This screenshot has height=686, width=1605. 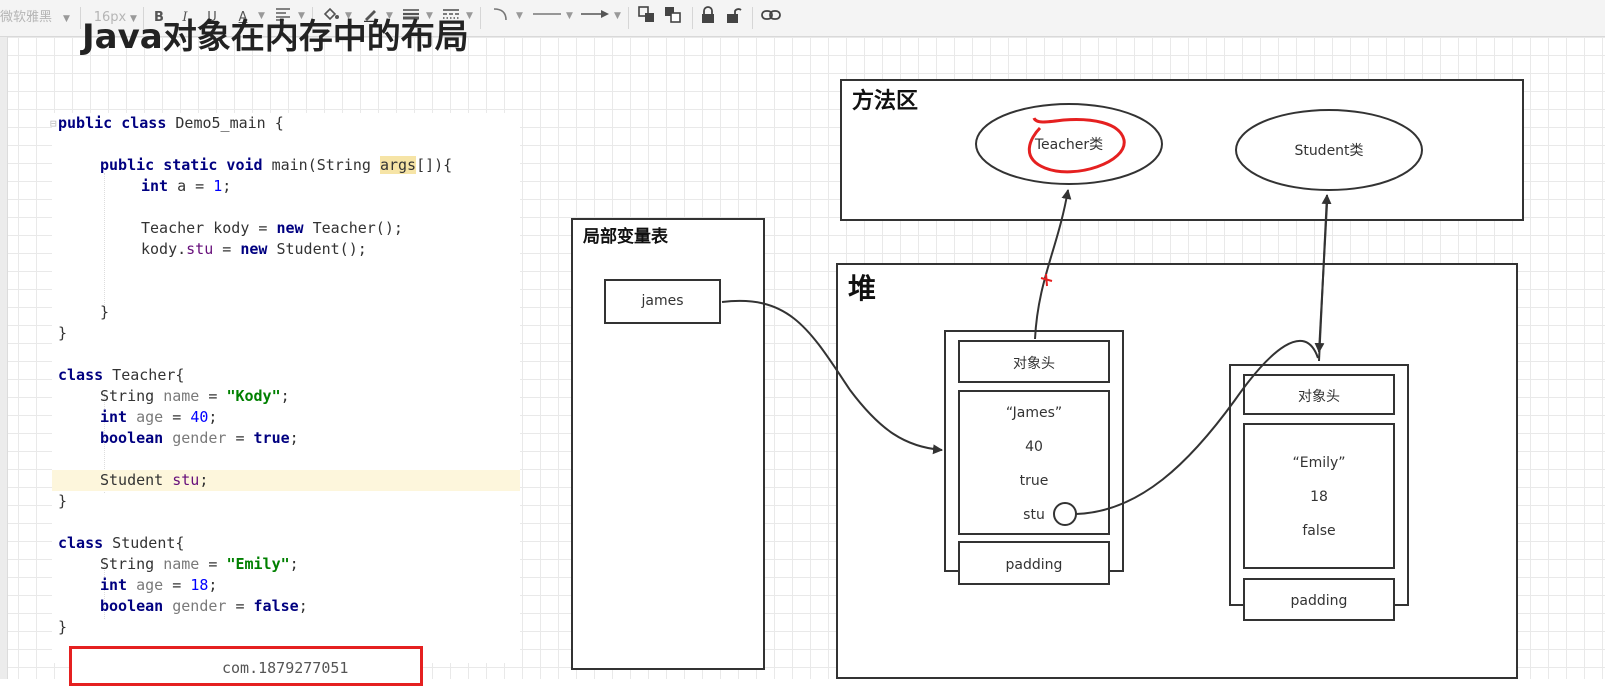 I want to click on red-mark, so click(x=1046, y=280).